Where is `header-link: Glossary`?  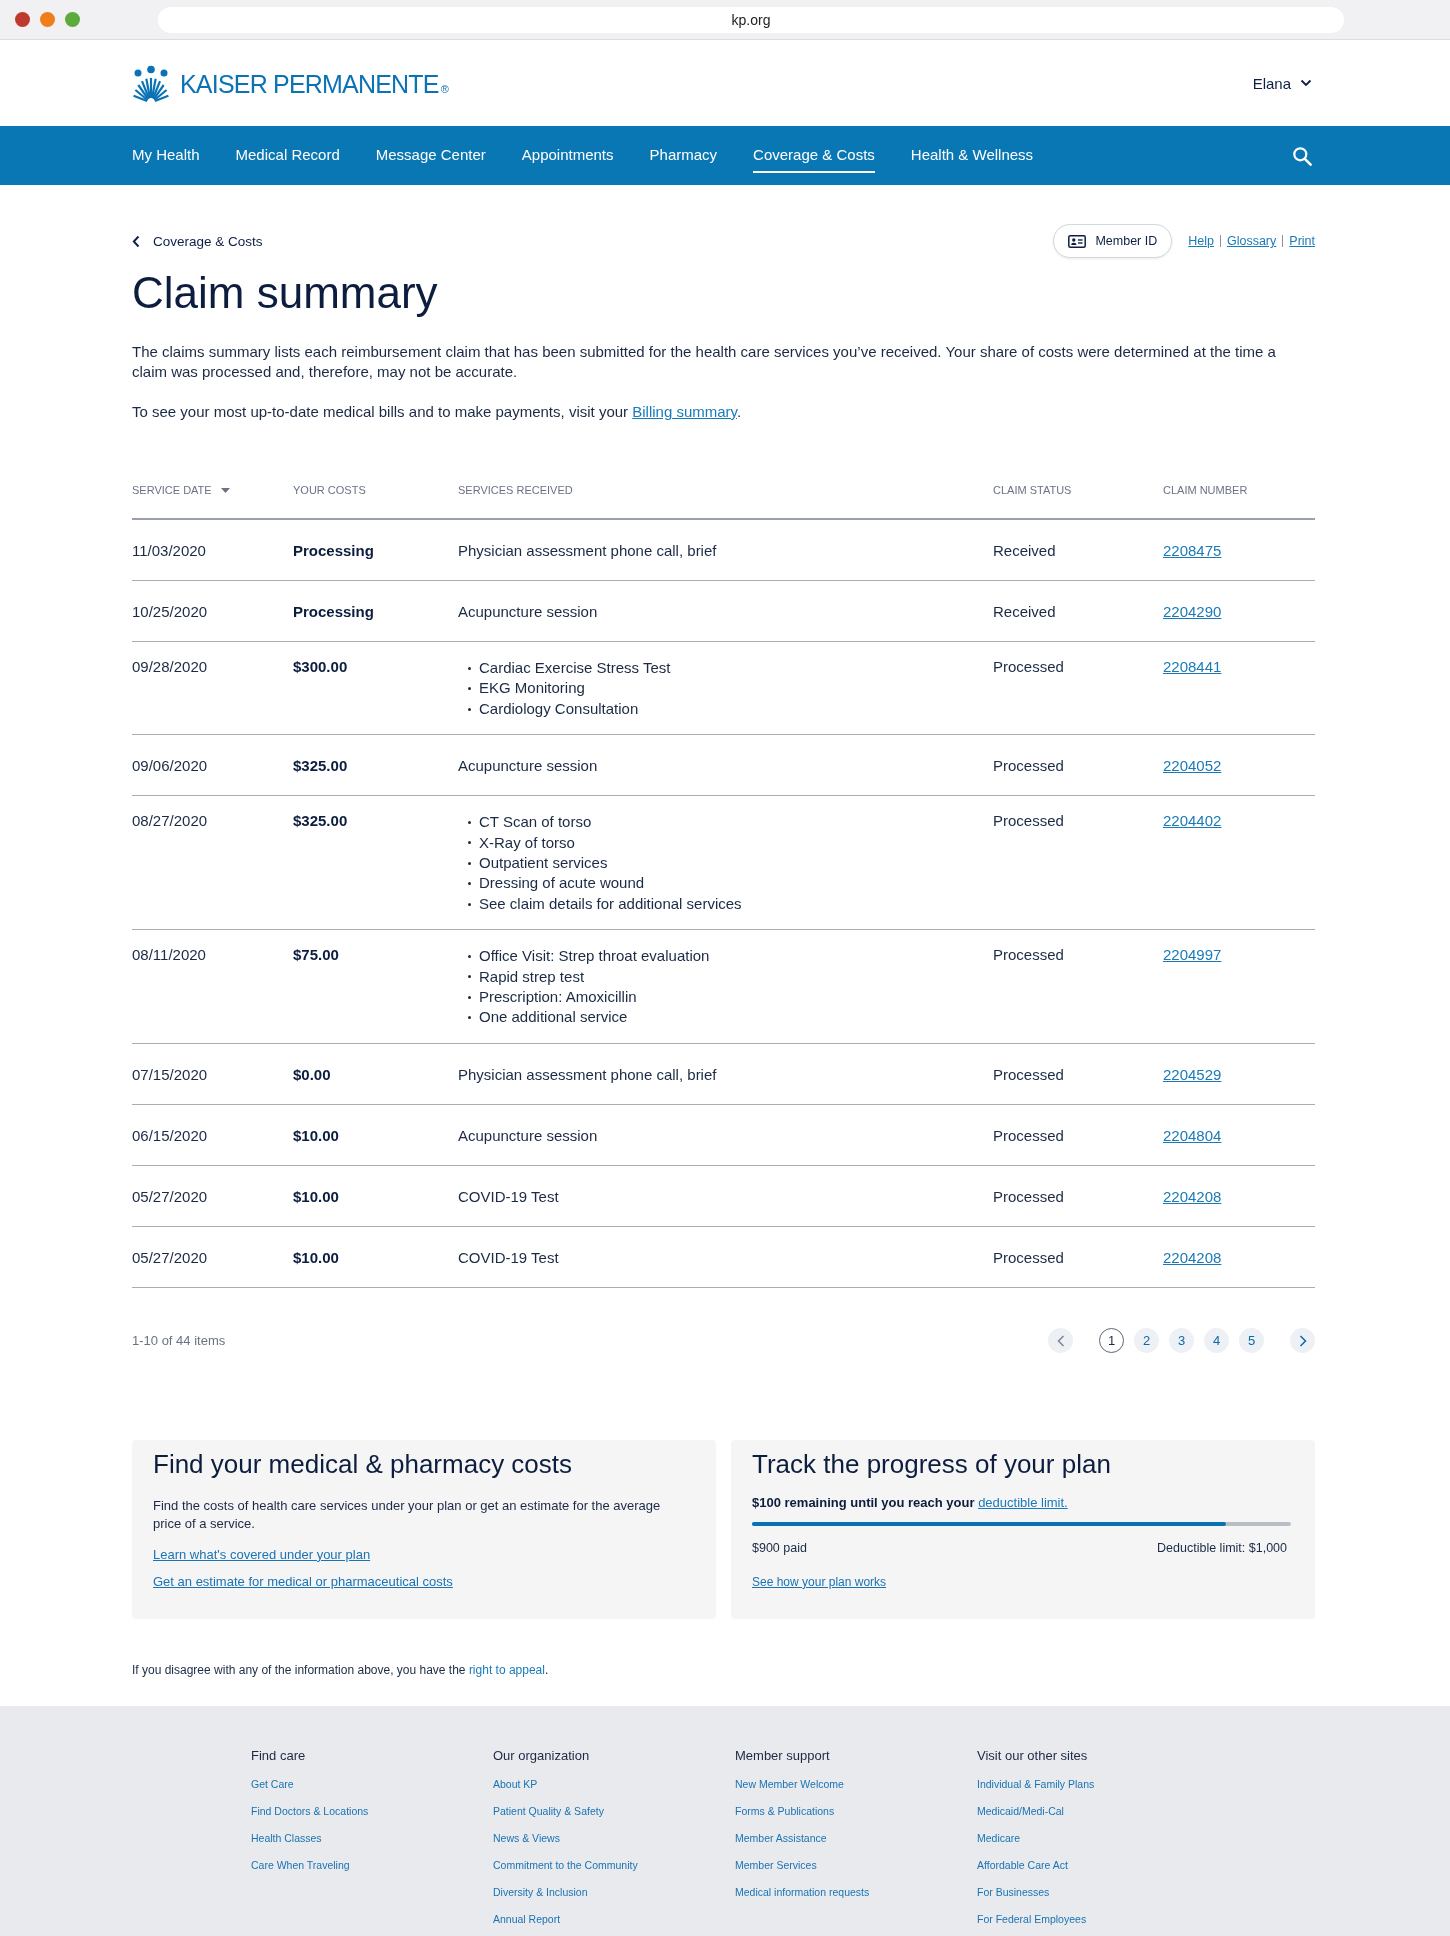
header-link: Glossary is located at coordinates (1251, 241).